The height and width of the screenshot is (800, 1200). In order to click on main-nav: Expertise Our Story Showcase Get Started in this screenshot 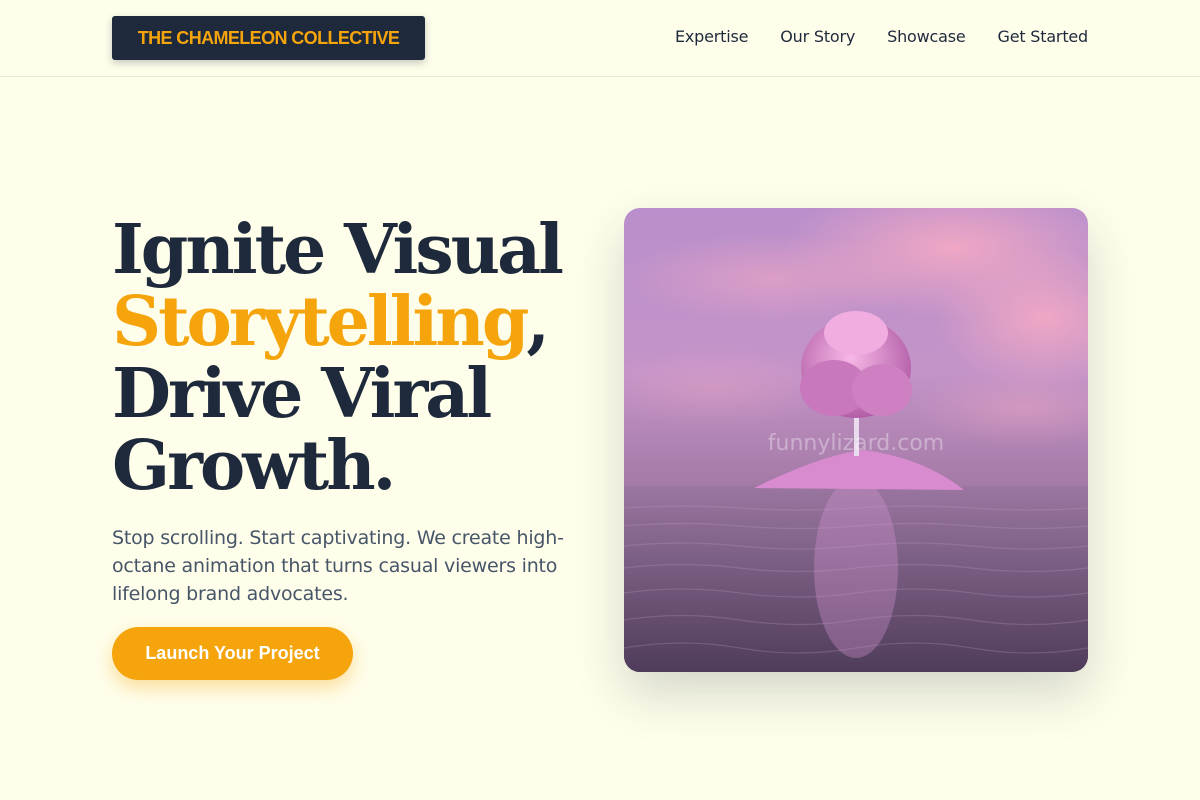, I will do `click(881, 36)`.